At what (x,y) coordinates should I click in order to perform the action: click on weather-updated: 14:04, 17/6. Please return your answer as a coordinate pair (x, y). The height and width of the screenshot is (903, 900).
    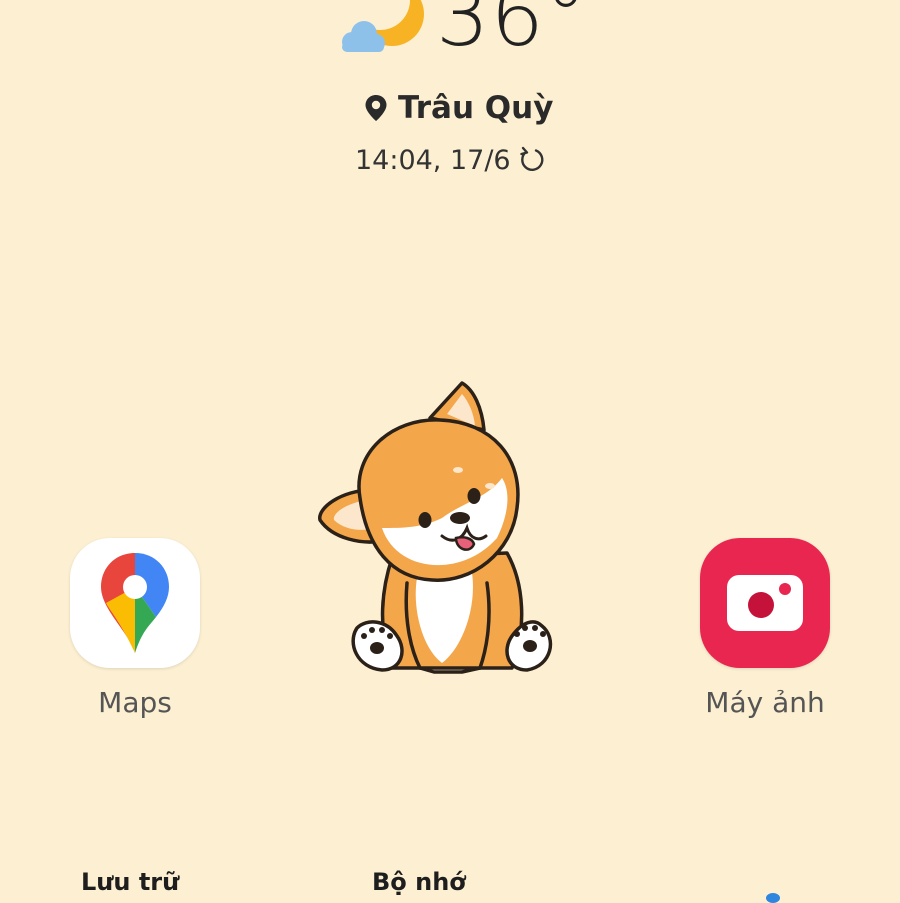
    Looking at the image, I should click on (451, 160).